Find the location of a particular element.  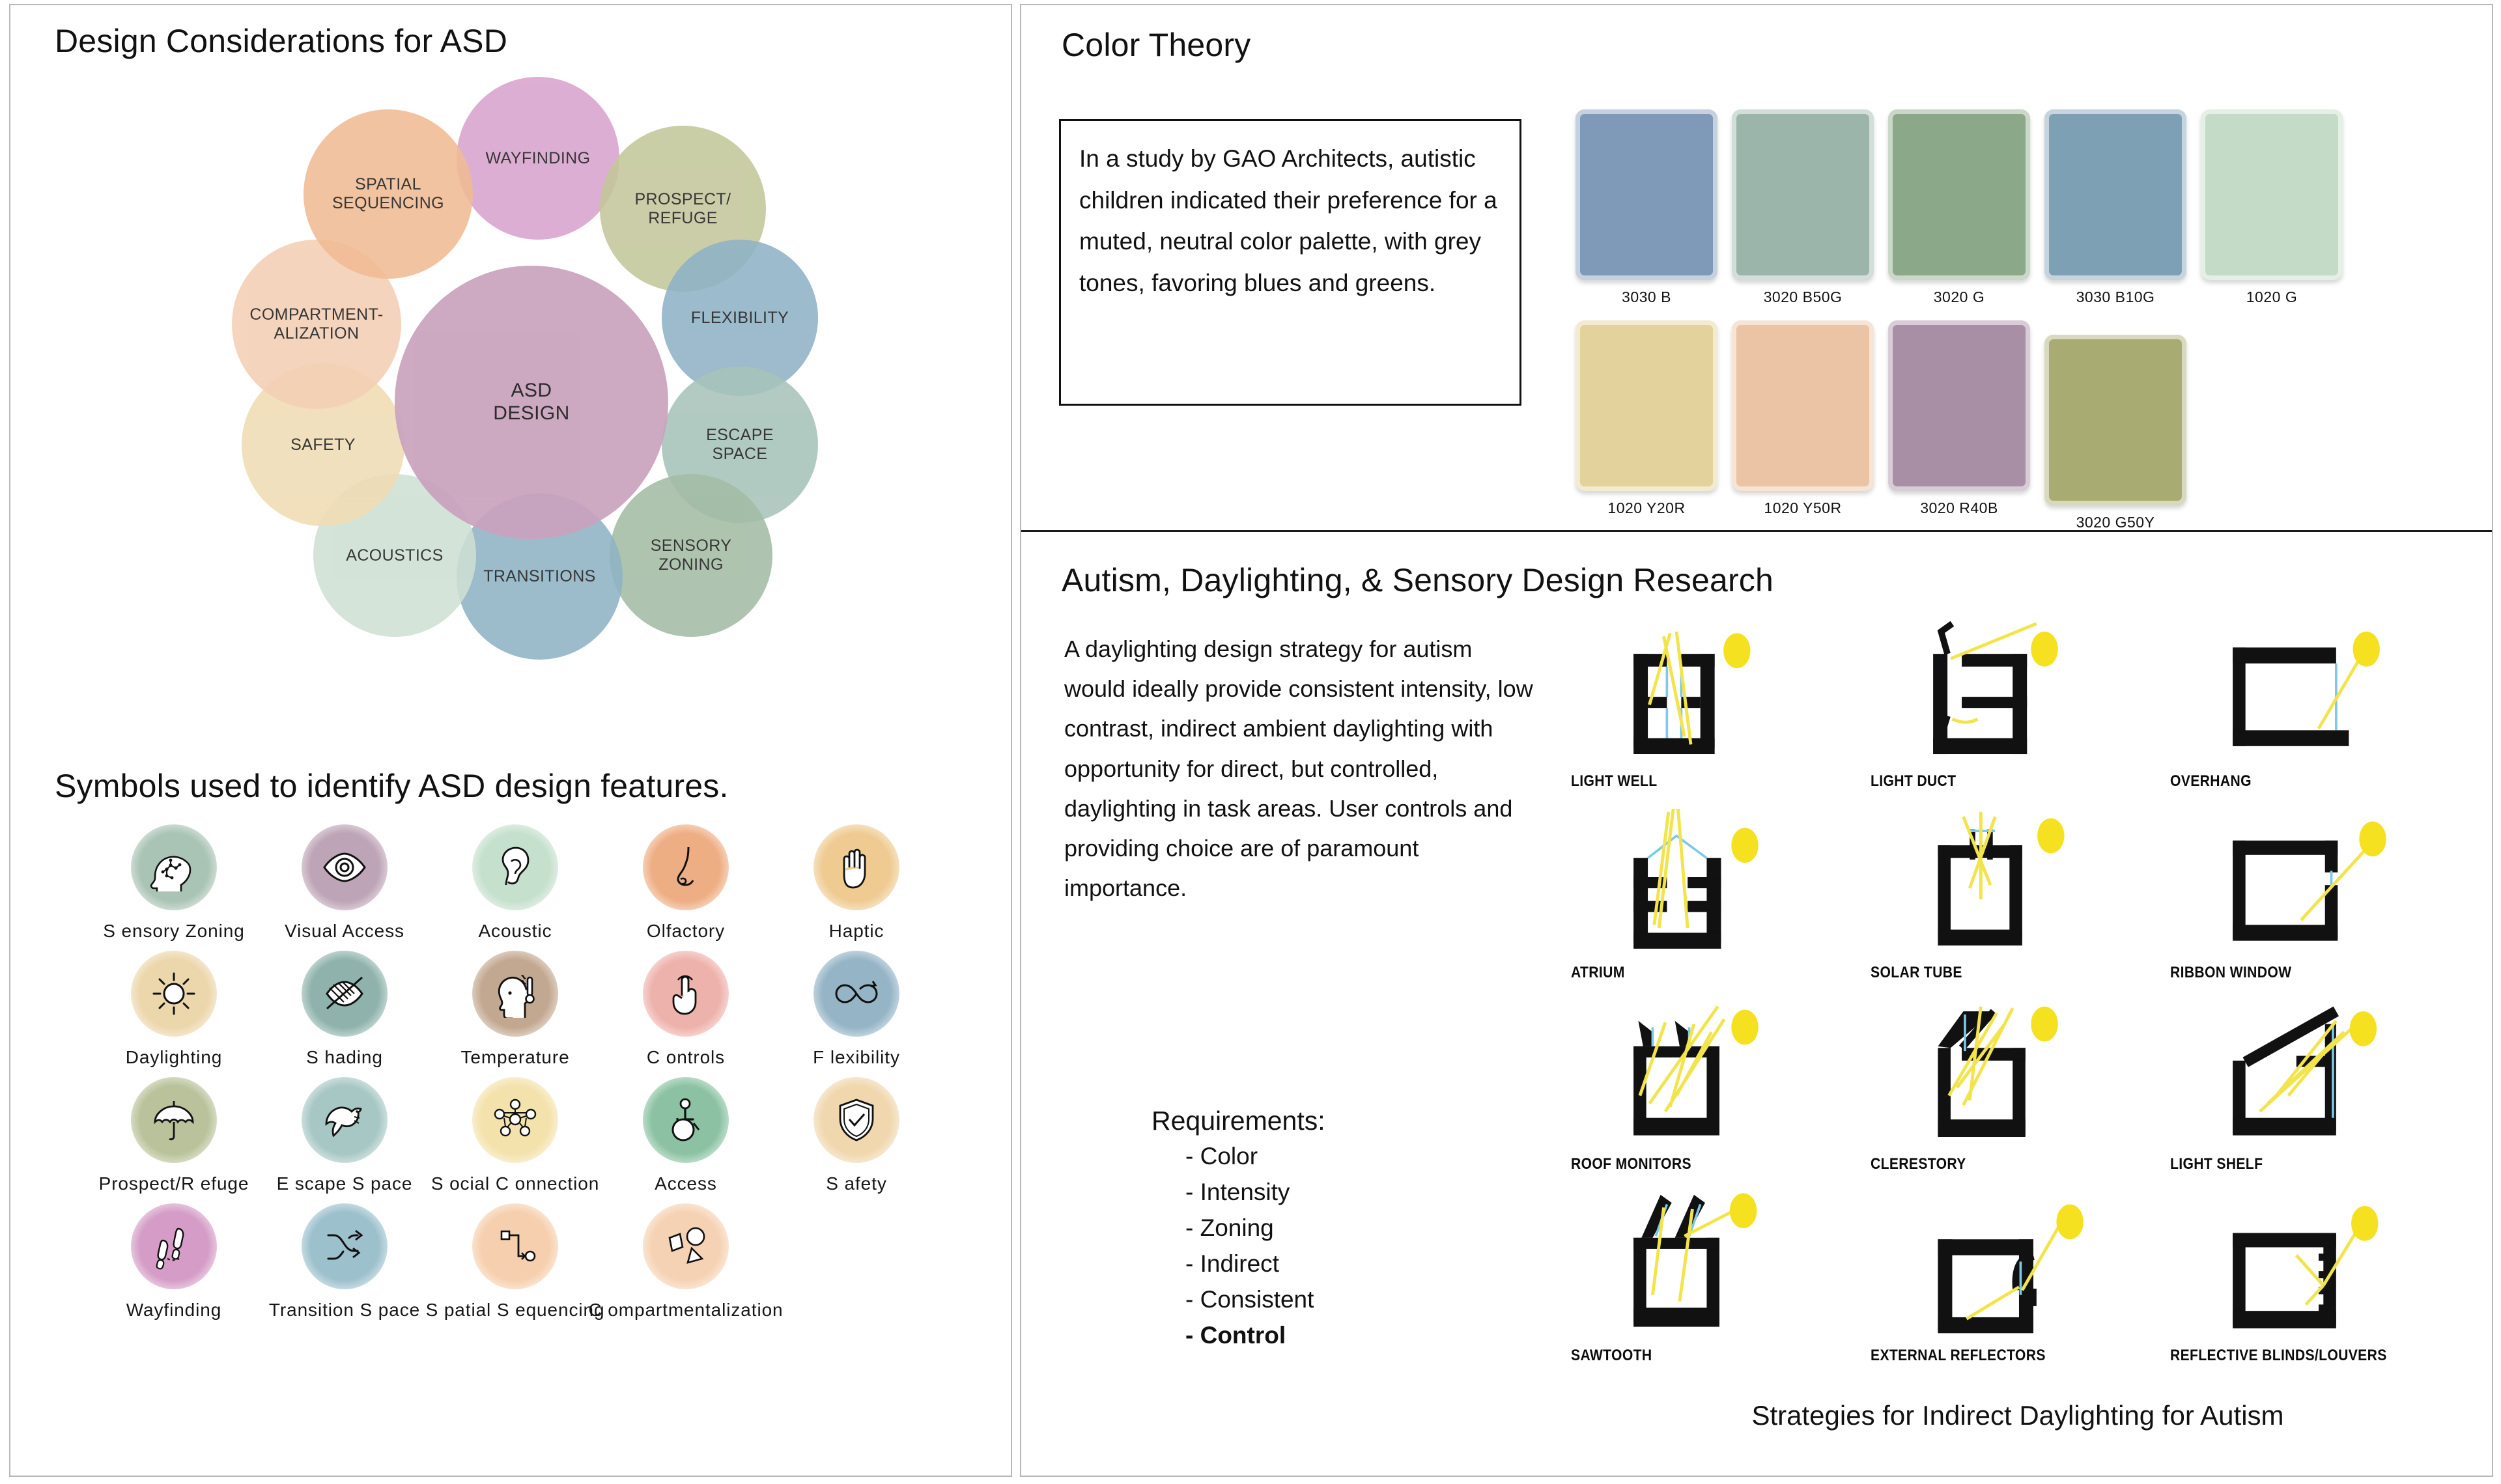

sun-icon is located at coordinates (174, 994).